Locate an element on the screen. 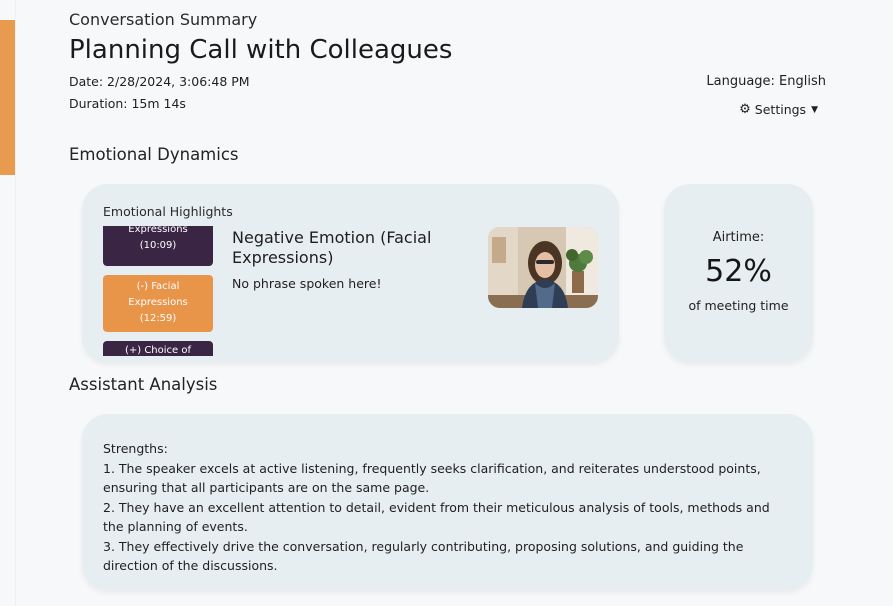 The height and width of the screenshot is (606, 893). conversation-date: Date: 2/28/2024, 3:06:48 PM is located at coordinates (159, 81).